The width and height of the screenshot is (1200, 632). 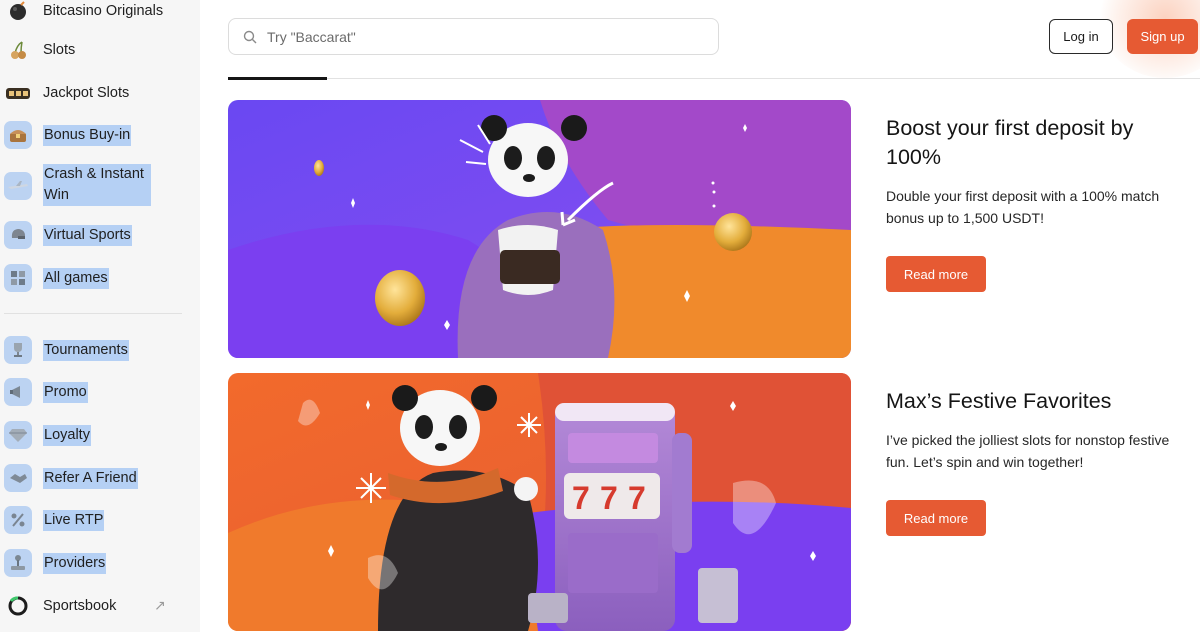 I want to click on sidebar-item-virtual-sports: Virtual Sports, so click(x=68, y=235).